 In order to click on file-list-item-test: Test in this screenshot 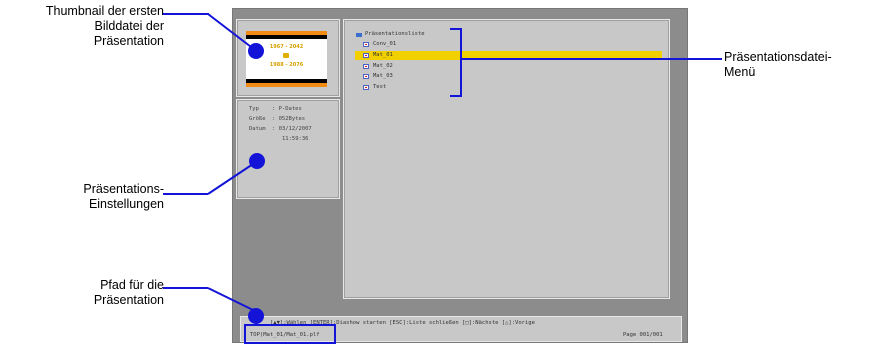, I will do `click(508, 87)`.